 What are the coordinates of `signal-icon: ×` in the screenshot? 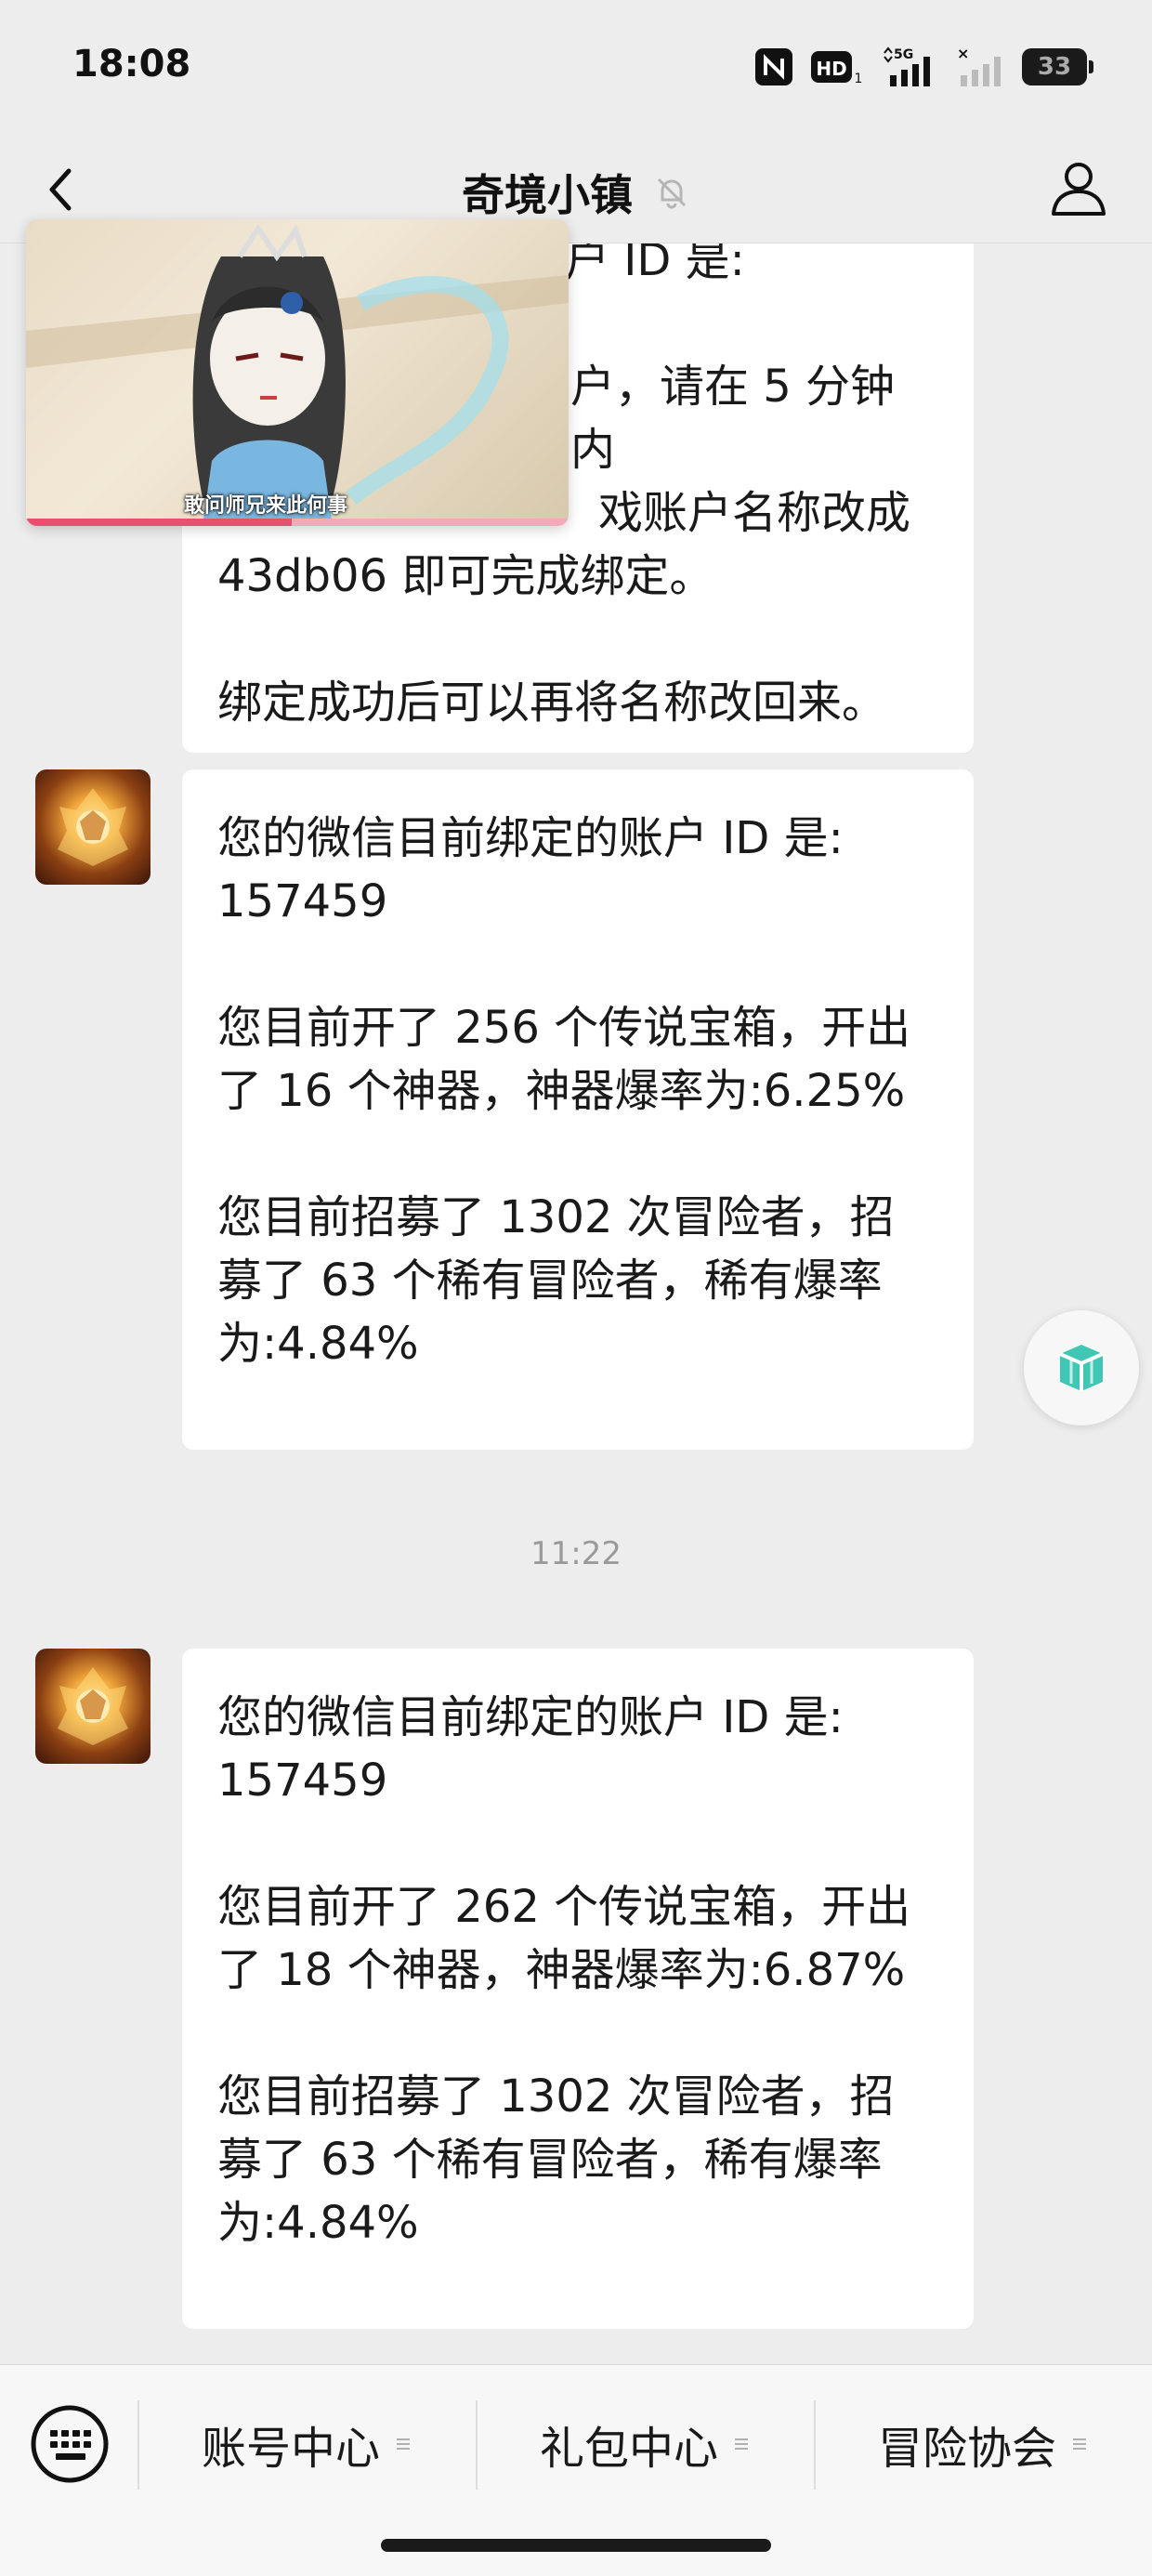 It's located at (979, 66).